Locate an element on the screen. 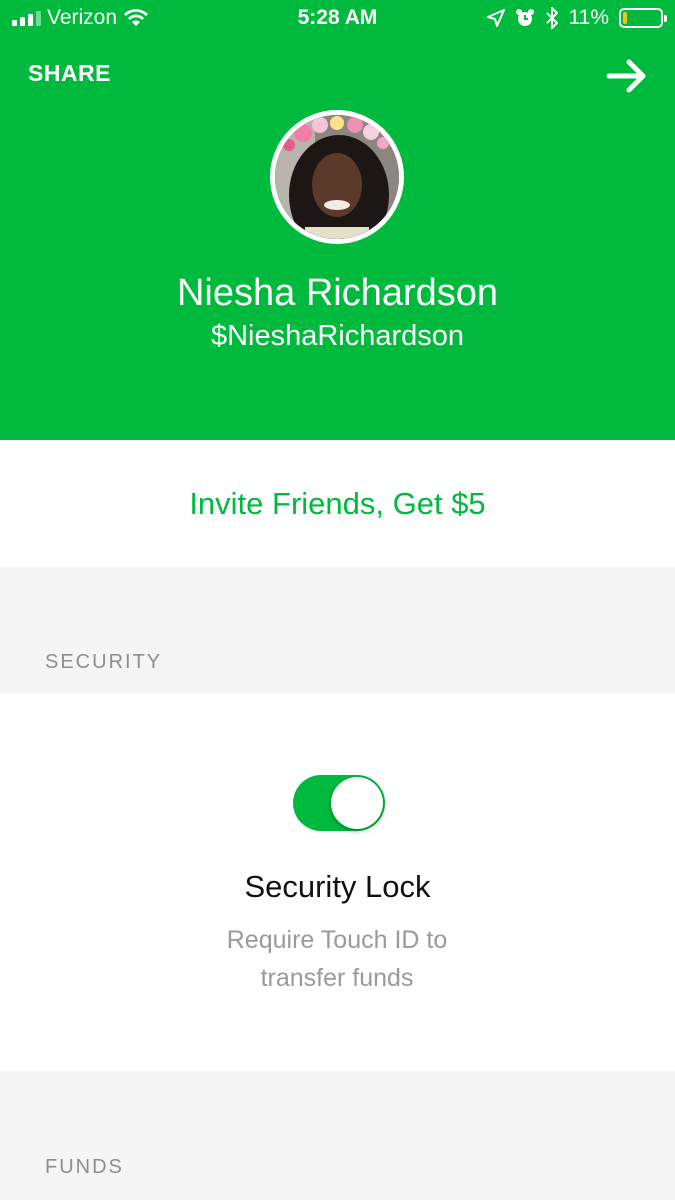  profile-cashtag: $NieshaRichardson is located at coordinates (337, 336).